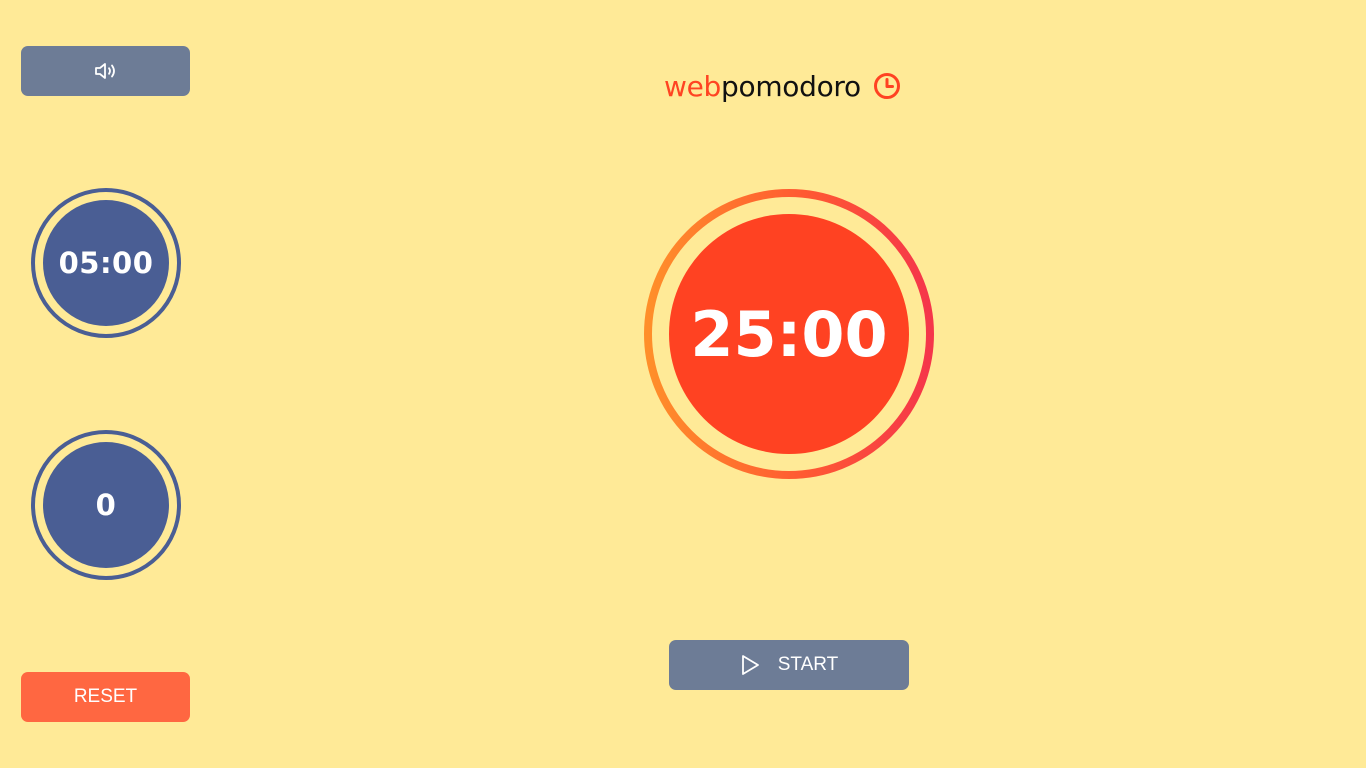  Describe the element at coordinates (750, 665) in the screenshot. I see `play-icon` at that location.